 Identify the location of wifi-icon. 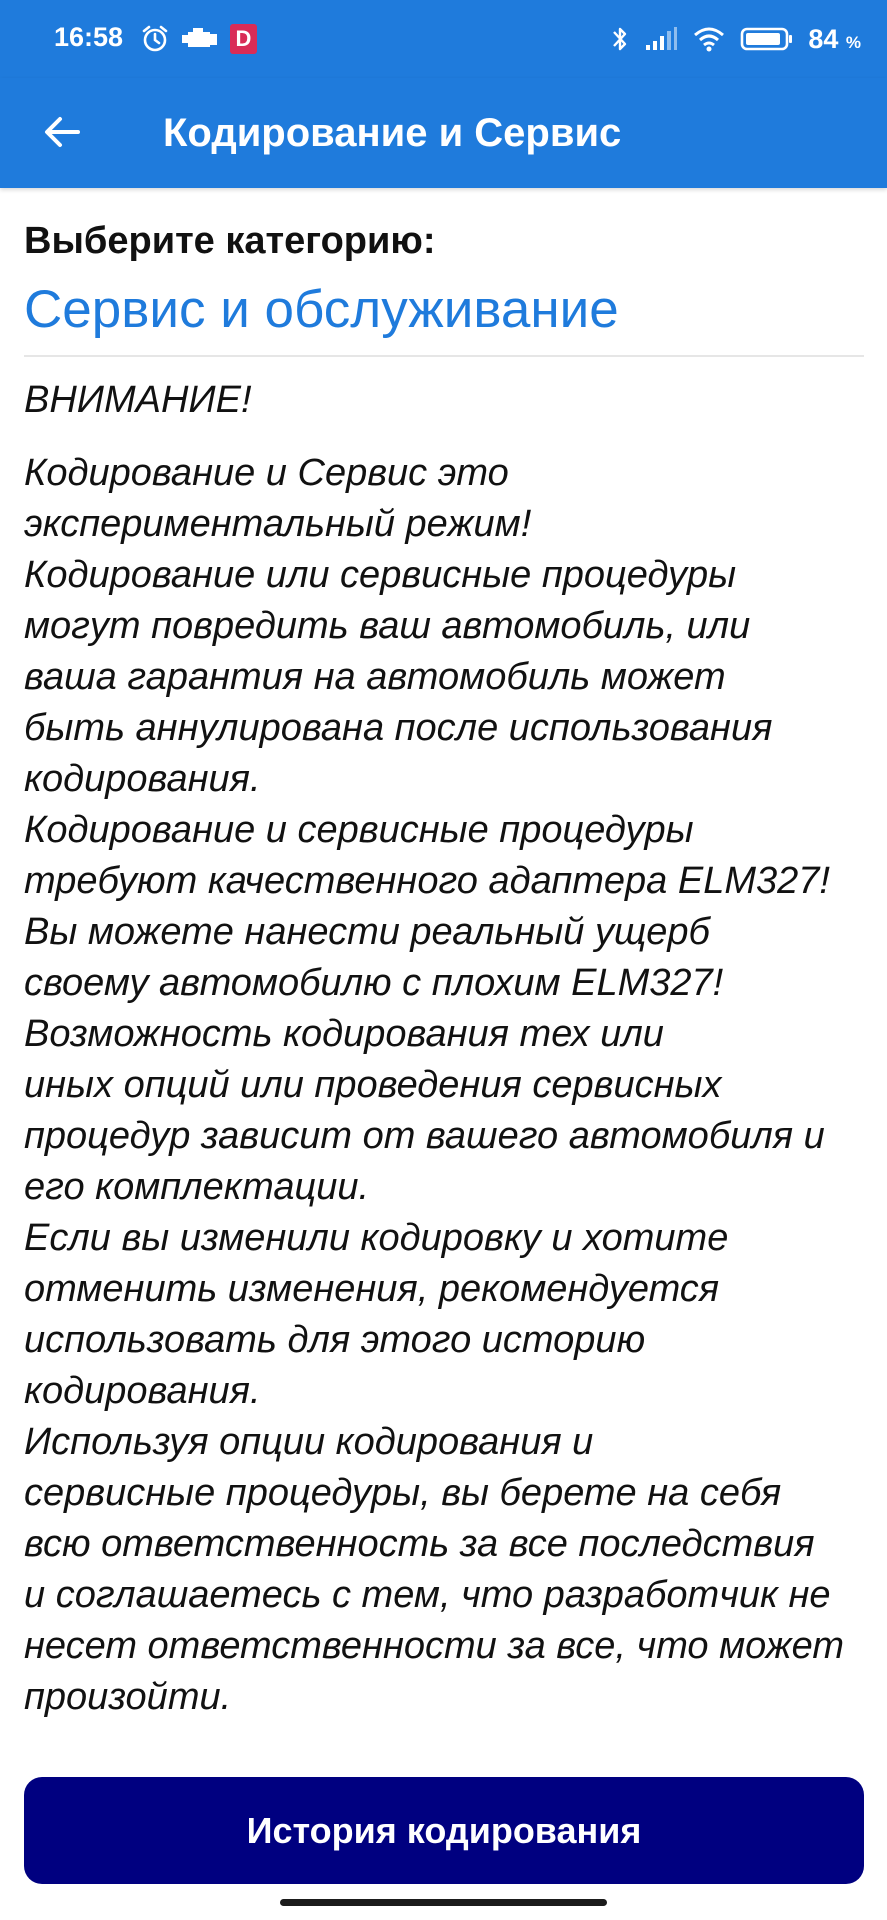
(709, 39).